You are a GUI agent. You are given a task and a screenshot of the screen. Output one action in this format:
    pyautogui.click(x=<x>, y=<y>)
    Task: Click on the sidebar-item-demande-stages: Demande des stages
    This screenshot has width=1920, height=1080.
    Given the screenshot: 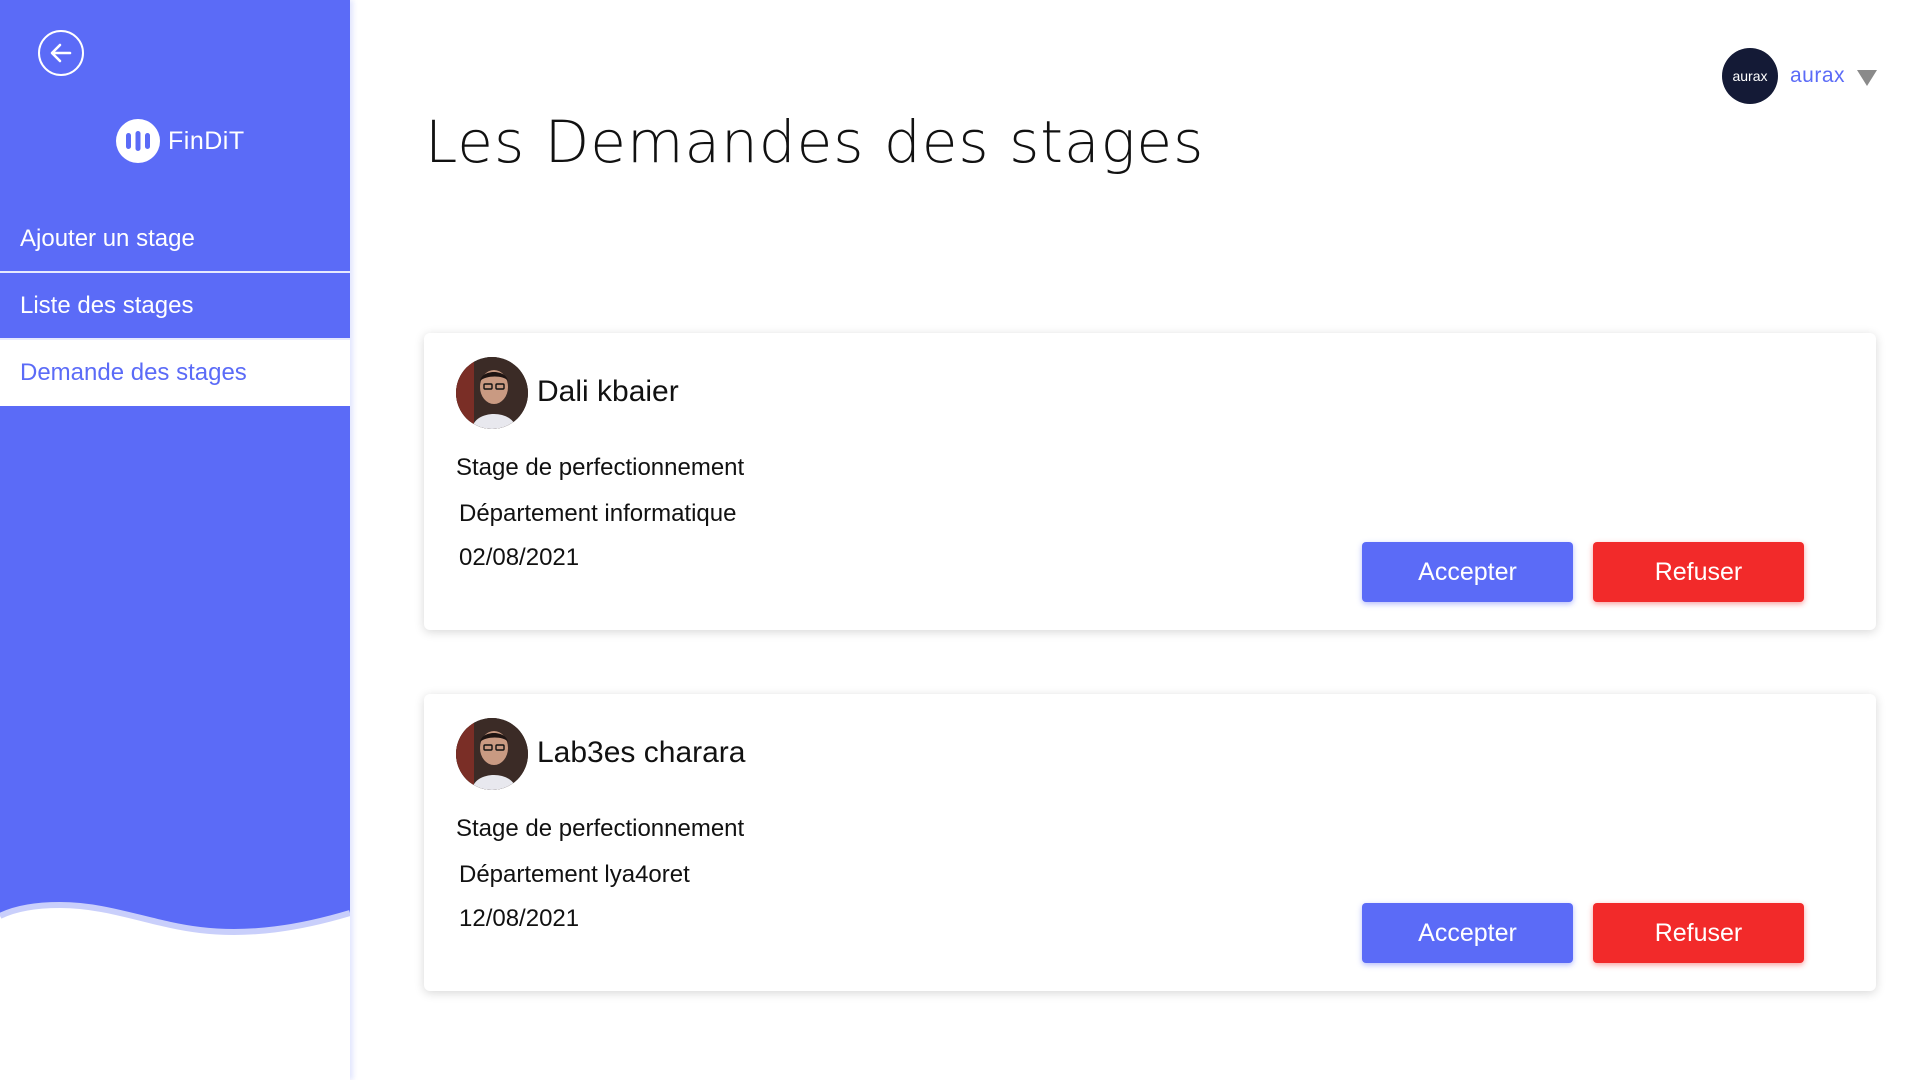 What is the action you would take?
    pyautogui.click(x=175, y=373)
    